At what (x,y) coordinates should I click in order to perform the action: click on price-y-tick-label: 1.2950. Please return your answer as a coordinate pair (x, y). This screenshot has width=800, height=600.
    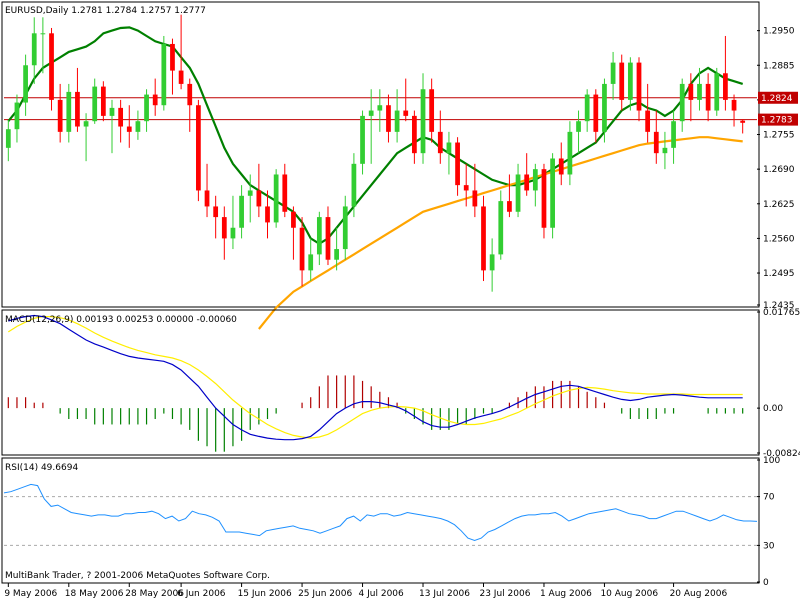
    Looking at the image, I should click on (779, 32).